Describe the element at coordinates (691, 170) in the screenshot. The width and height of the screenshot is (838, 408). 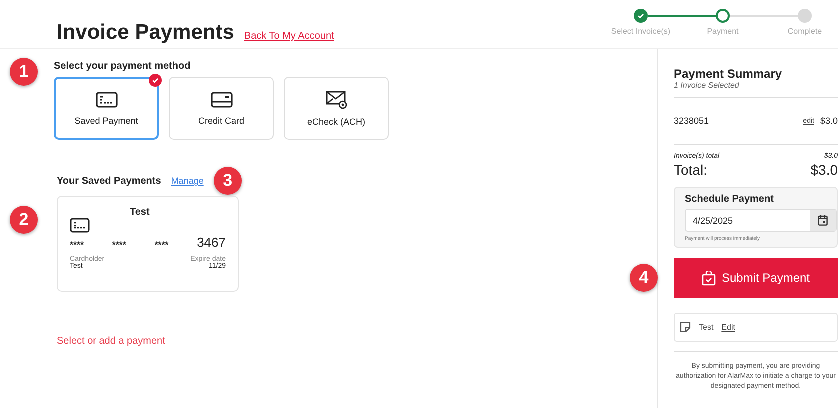
I see `total-label: Total:` at that location.